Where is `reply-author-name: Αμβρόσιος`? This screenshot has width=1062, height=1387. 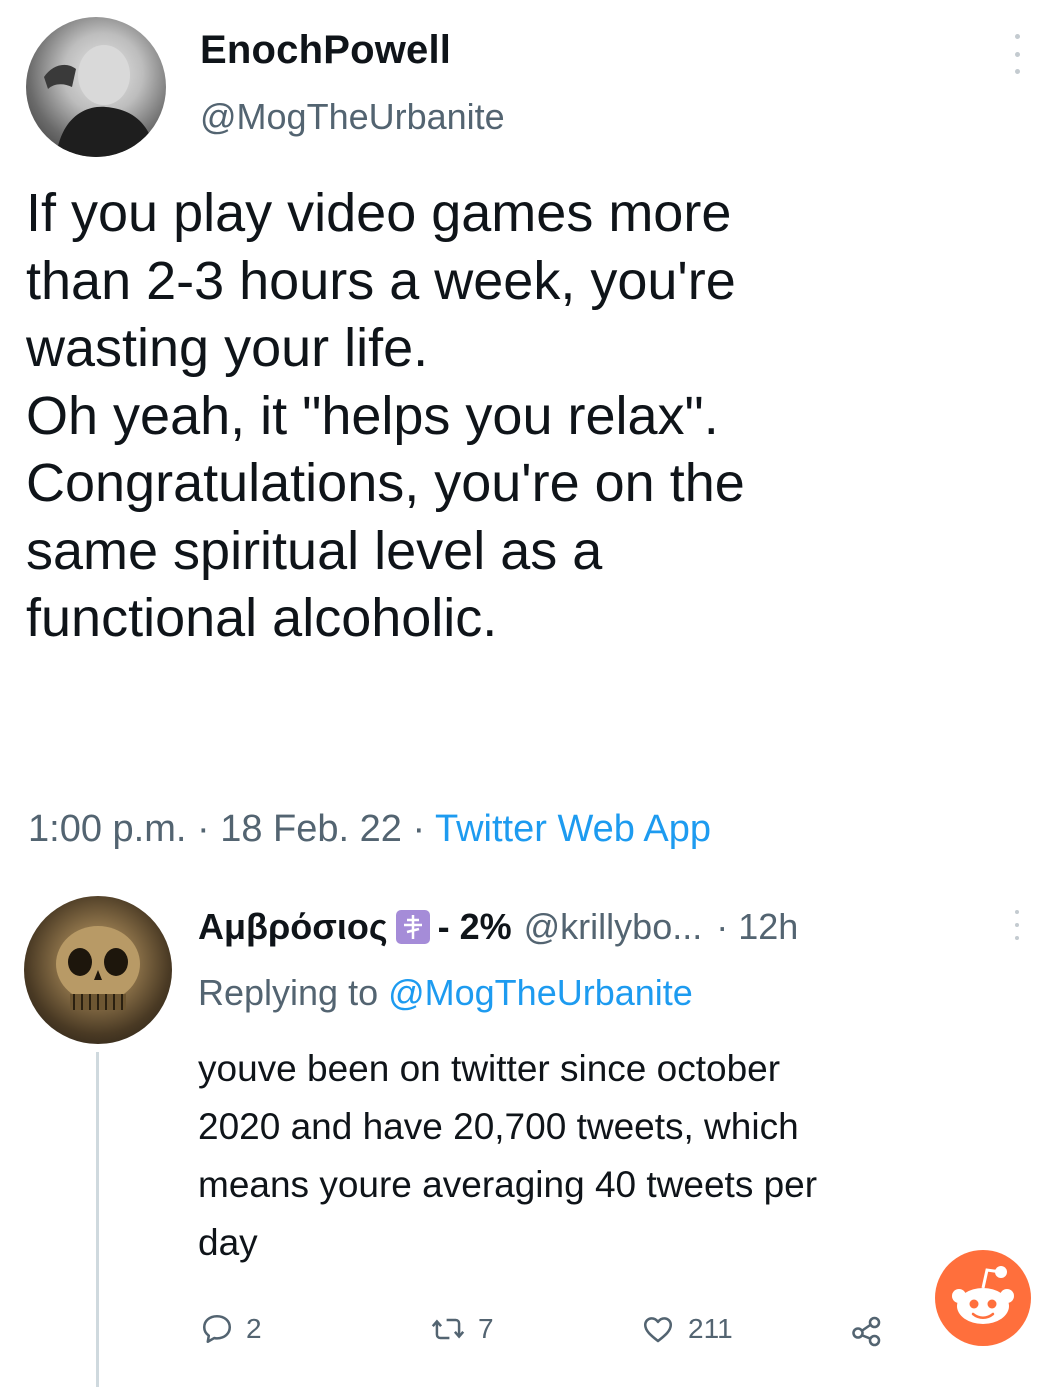
reply-author-name: Αμβρόσιος is located at coordinates (293, 927).